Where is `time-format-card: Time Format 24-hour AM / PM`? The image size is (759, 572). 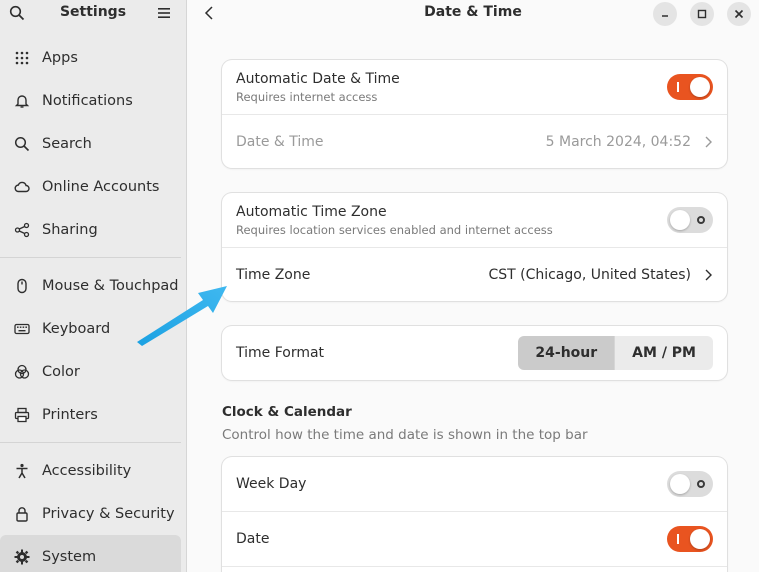 time-format-card: Time Format 24-hour AM / PM is located at coordinates (474, 353).